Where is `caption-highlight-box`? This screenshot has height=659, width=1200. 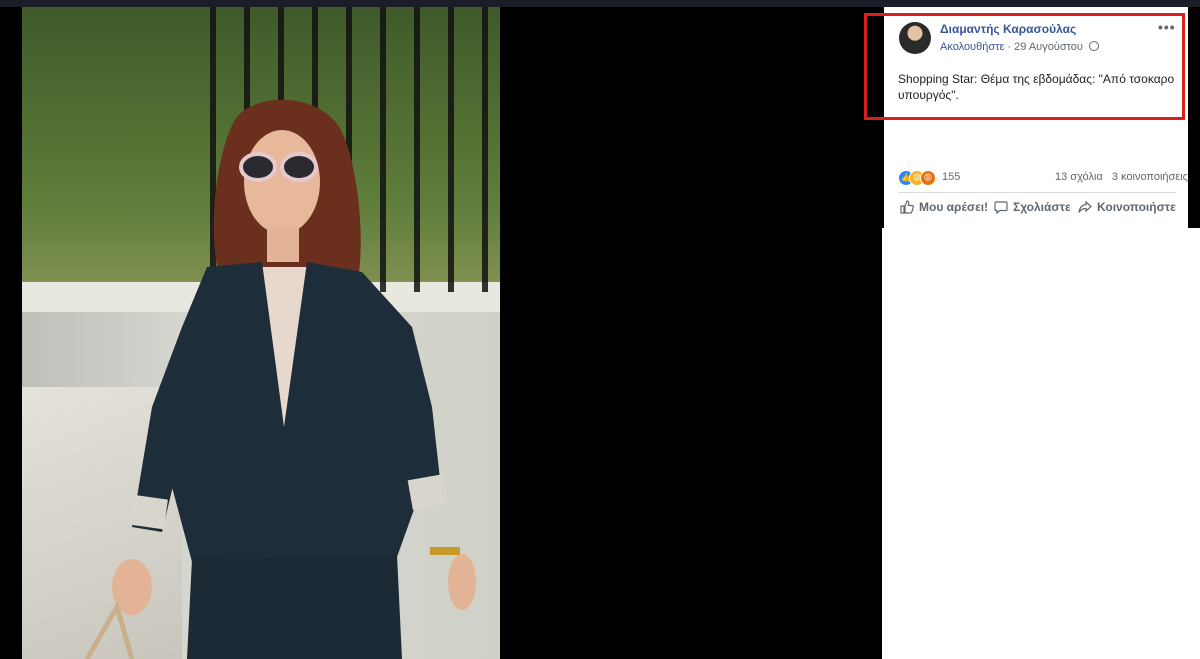
caption-highlight-box is located at coordinates (1024, 66).